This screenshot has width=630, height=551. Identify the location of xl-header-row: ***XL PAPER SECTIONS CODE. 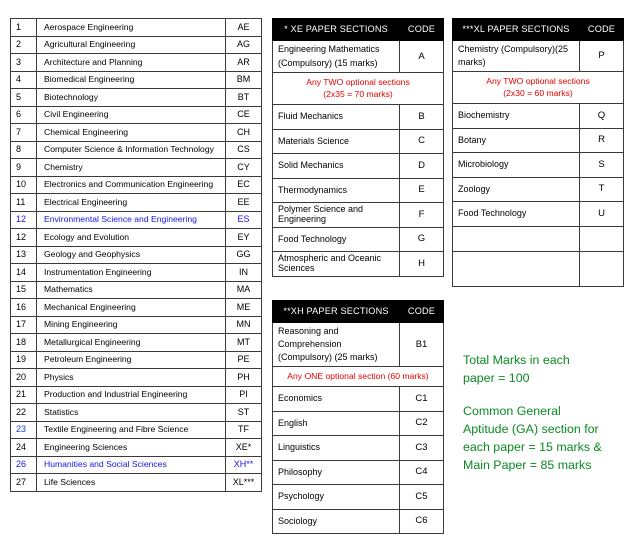
(538, 29).